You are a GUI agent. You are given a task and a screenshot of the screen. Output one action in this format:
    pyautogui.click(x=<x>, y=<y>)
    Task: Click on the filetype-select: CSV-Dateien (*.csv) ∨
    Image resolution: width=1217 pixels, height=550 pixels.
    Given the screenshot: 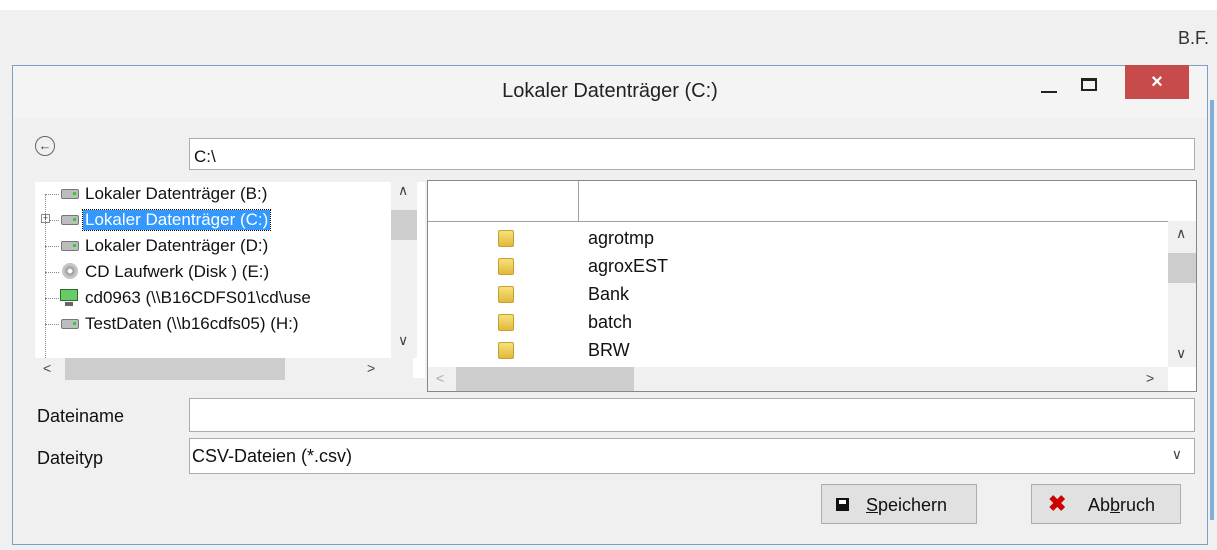 What is the action you would take?
    pyautogui.click(x=692, y=456)
    